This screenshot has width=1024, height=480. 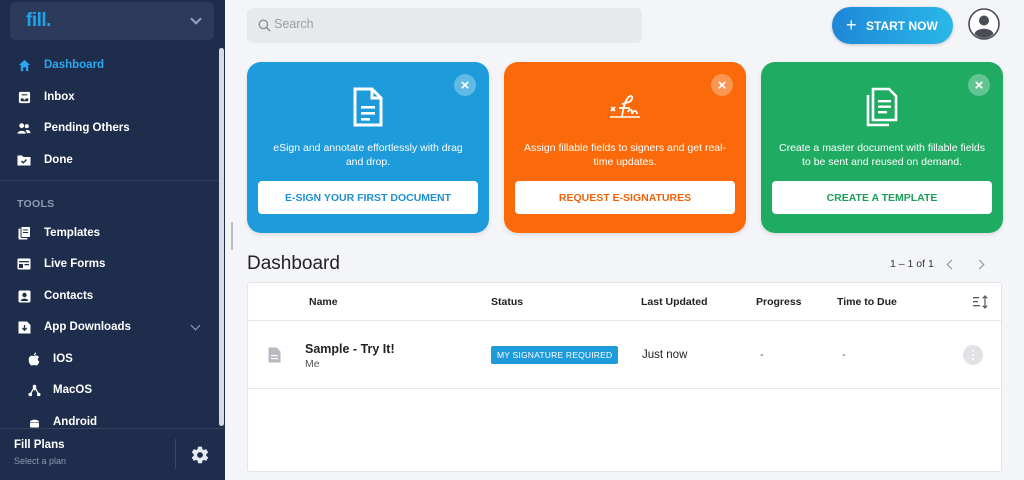 I want to click on start-now-button: + START NOW, so click(x=892, y=25).